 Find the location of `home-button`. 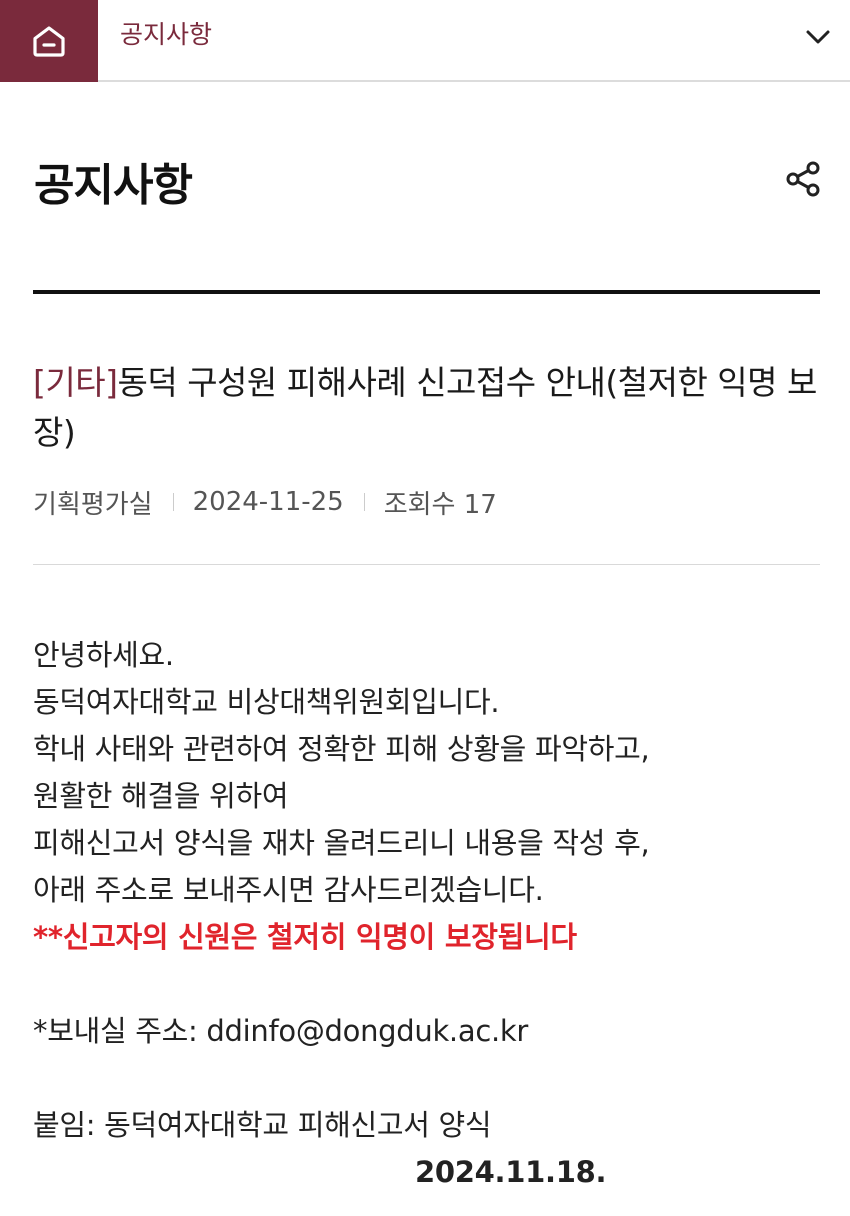

home-button is located at coordinates (49, 41).